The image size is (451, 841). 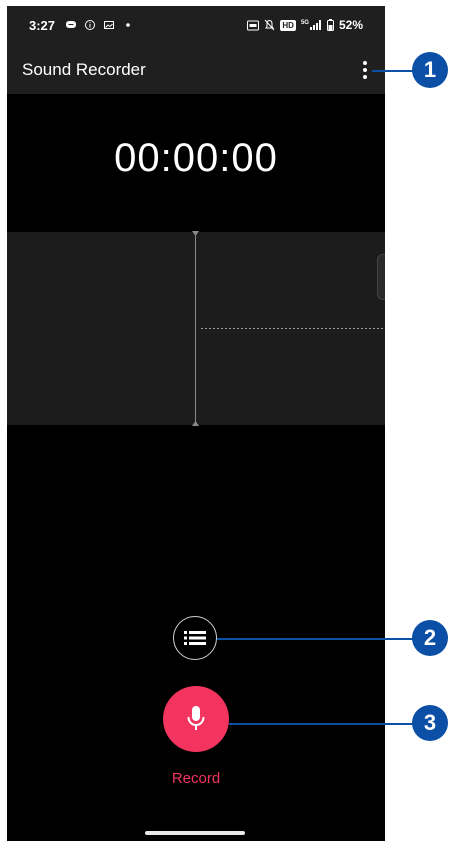 I want to click on record-button, so click(x=196, y=719).